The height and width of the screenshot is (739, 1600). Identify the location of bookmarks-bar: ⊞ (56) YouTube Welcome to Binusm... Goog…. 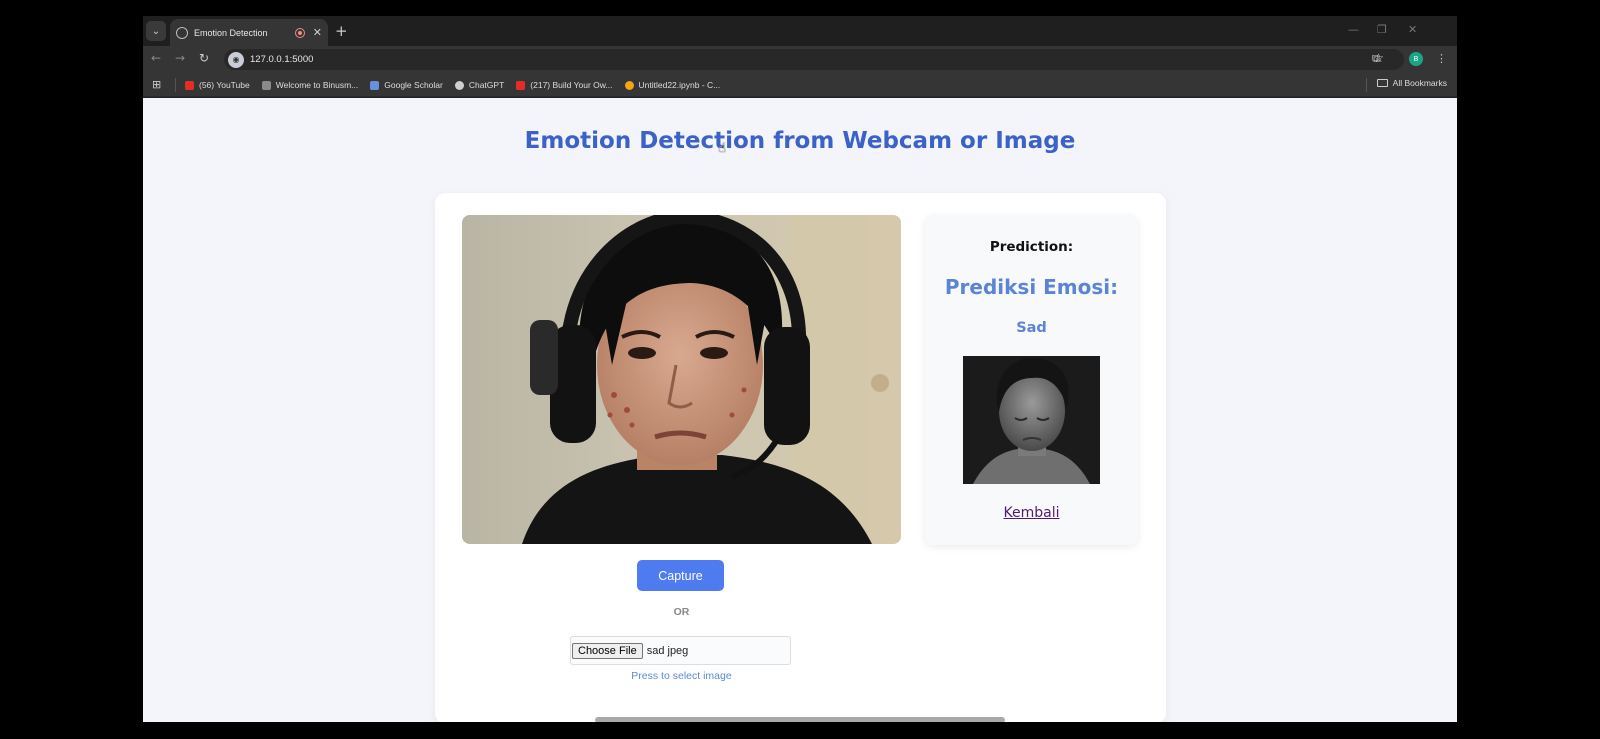
(800, 85).